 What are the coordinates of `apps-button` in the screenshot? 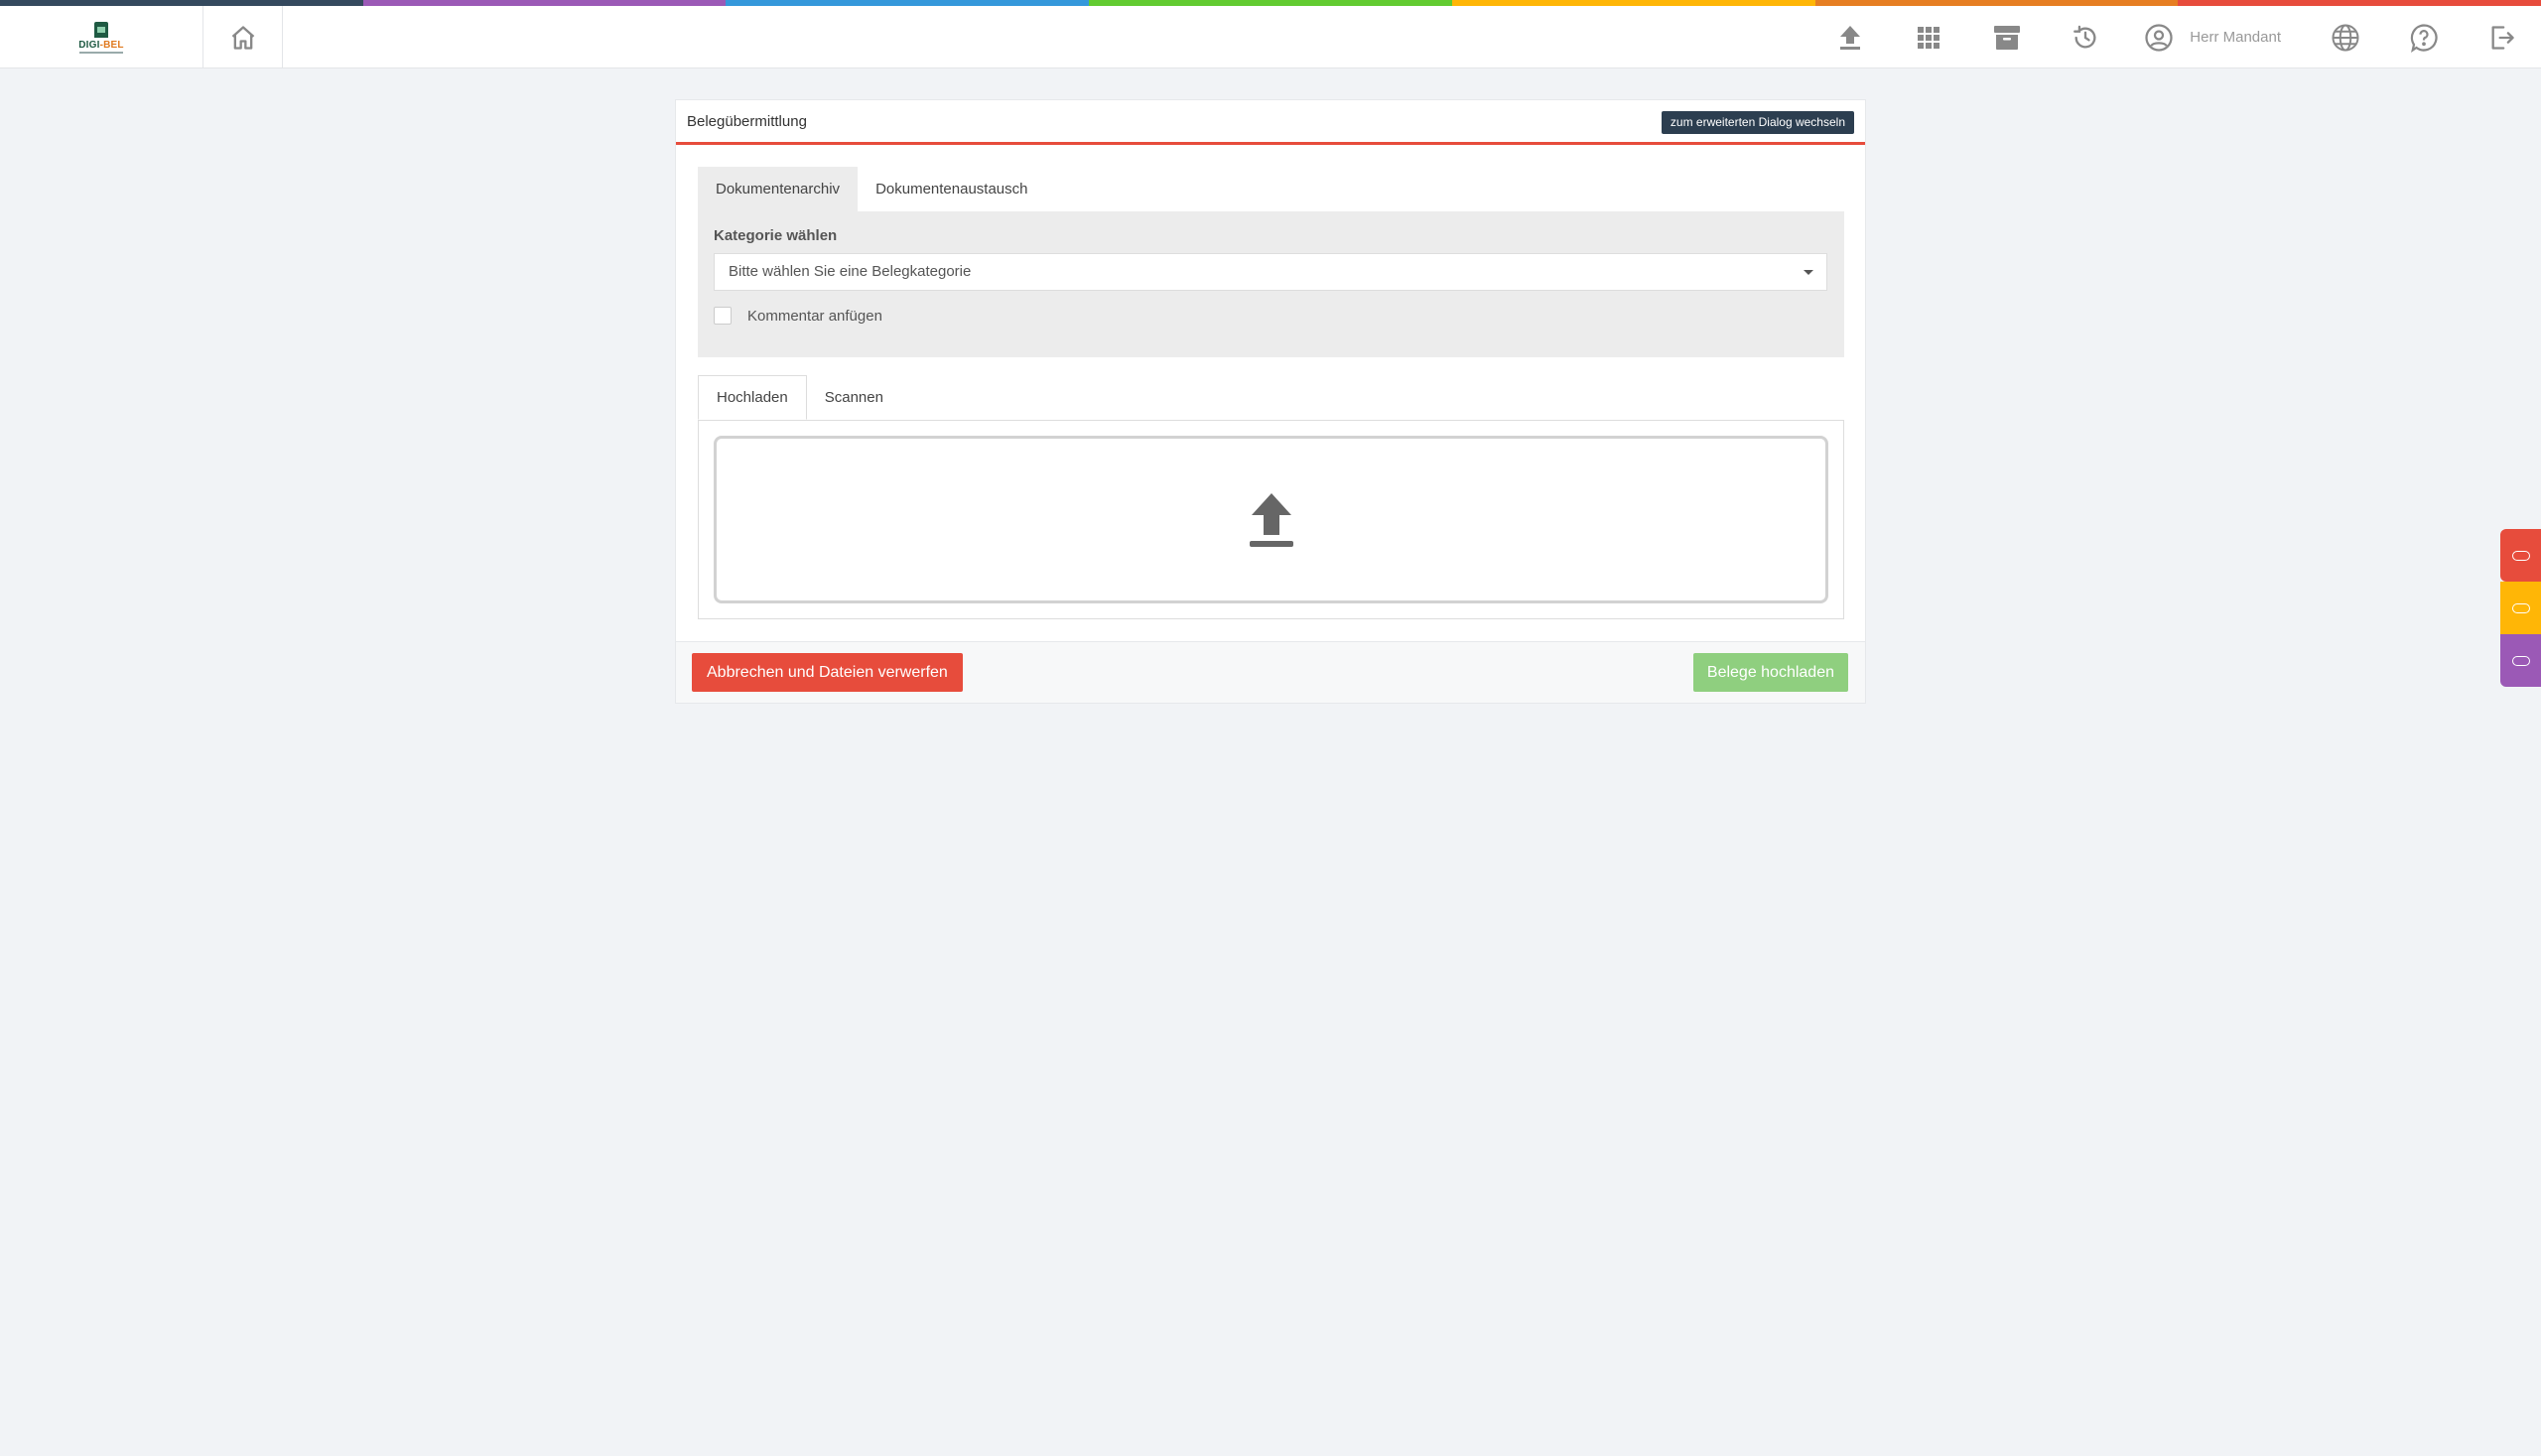 It's located at (1928, 37).